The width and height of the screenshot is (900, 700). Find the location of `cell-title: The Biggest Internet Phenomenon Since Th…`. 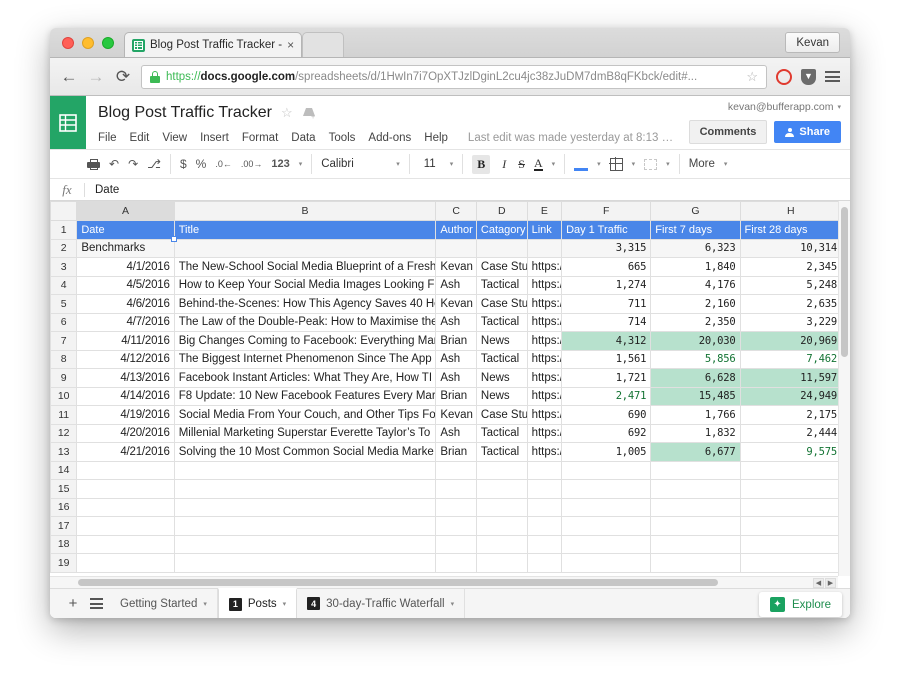

cell-title: The Biggest Internet Phenomenon Since Th… is located at coordinates (305, 359).